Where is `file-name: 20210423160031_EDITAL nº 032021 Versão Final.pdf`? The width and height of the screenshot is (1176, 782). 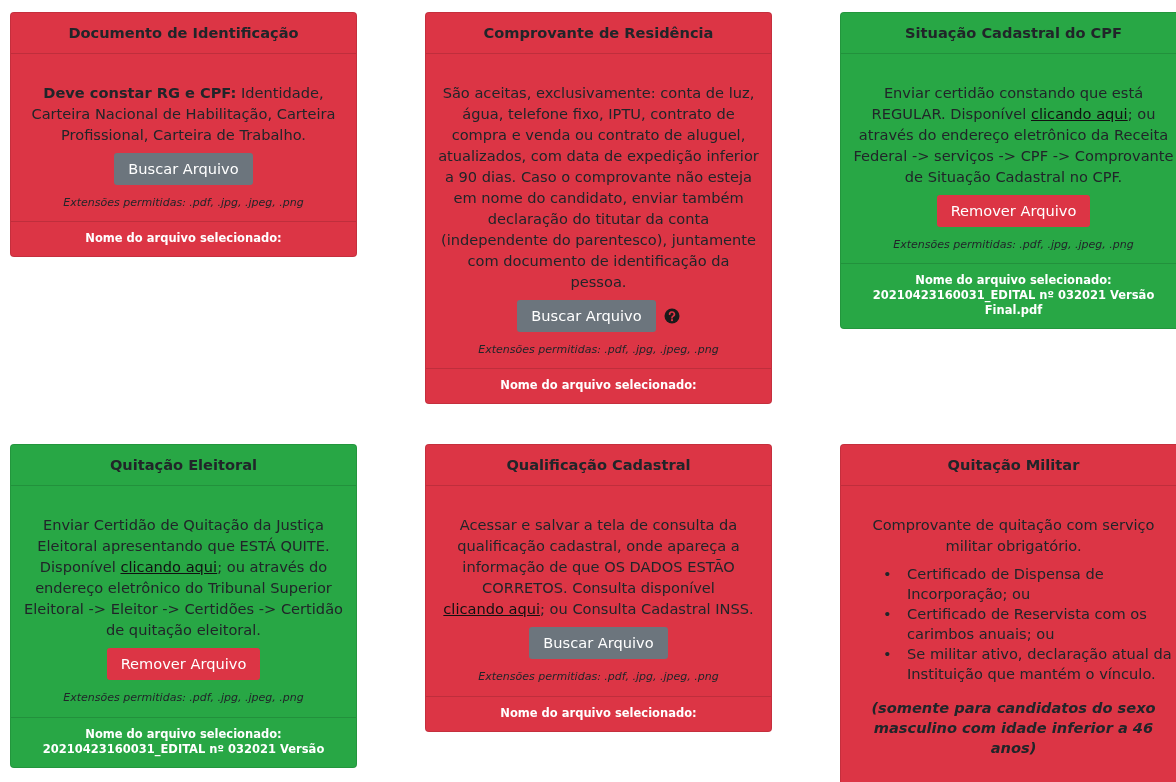
file-name: 20210423160031_EDITAL nº 032021 Versão Final.pdf is located at coordinates (1013, 303).